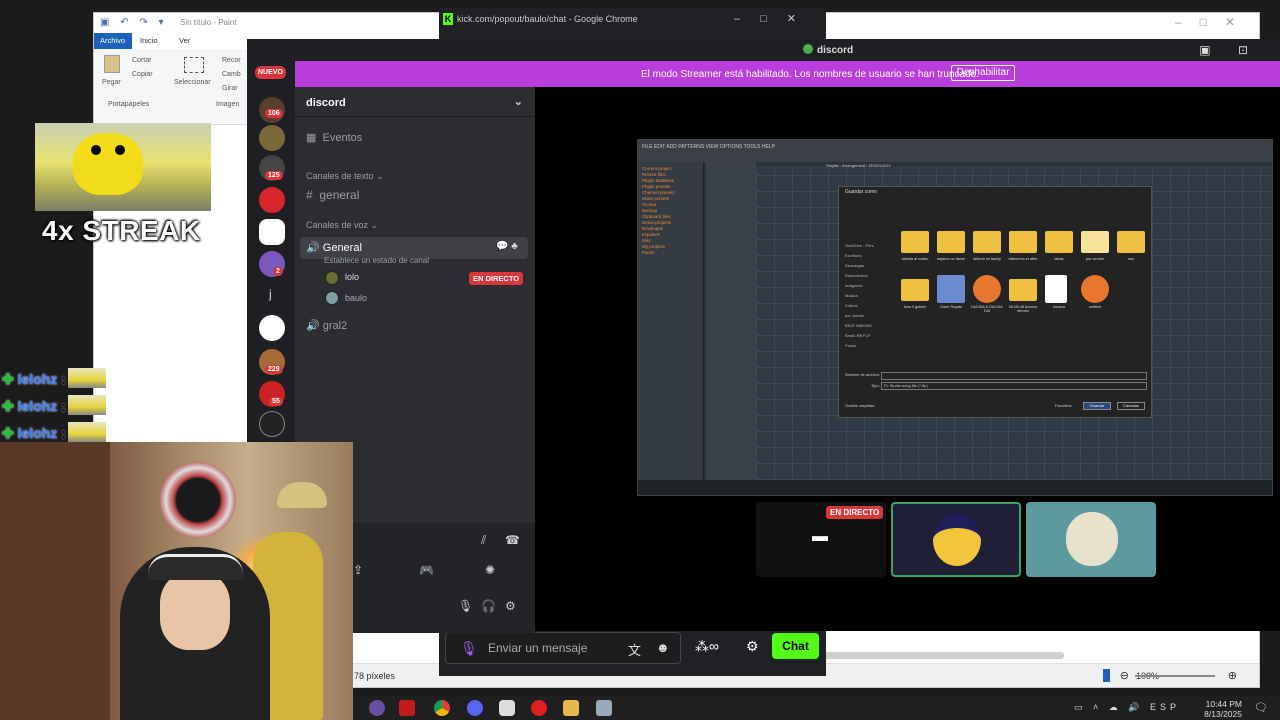  What do you see at coordinates (326, 325) in the screenshot?
I see `voice-channel-gral2: 🔊 gral2` at bounding box center [326, 325].